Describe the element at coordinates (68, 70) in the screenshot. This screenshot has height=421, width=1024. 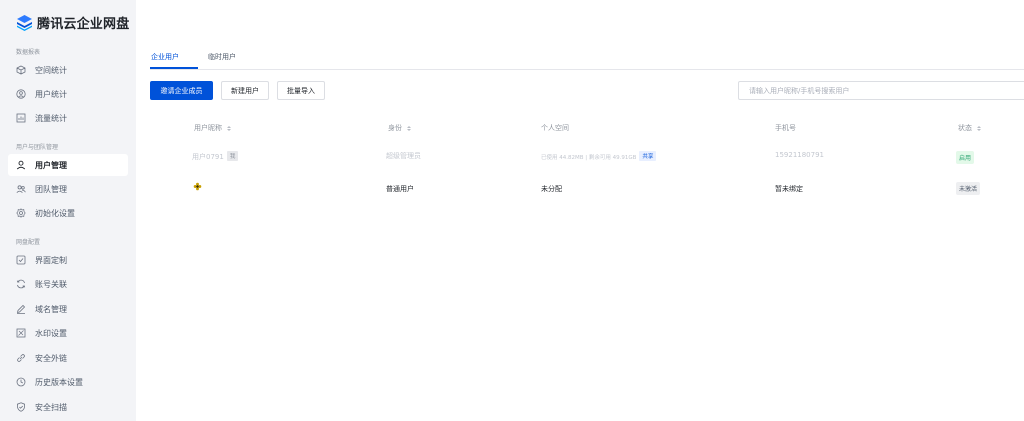
I see `sidebar-item-space-stats: 空间统计` at that location.